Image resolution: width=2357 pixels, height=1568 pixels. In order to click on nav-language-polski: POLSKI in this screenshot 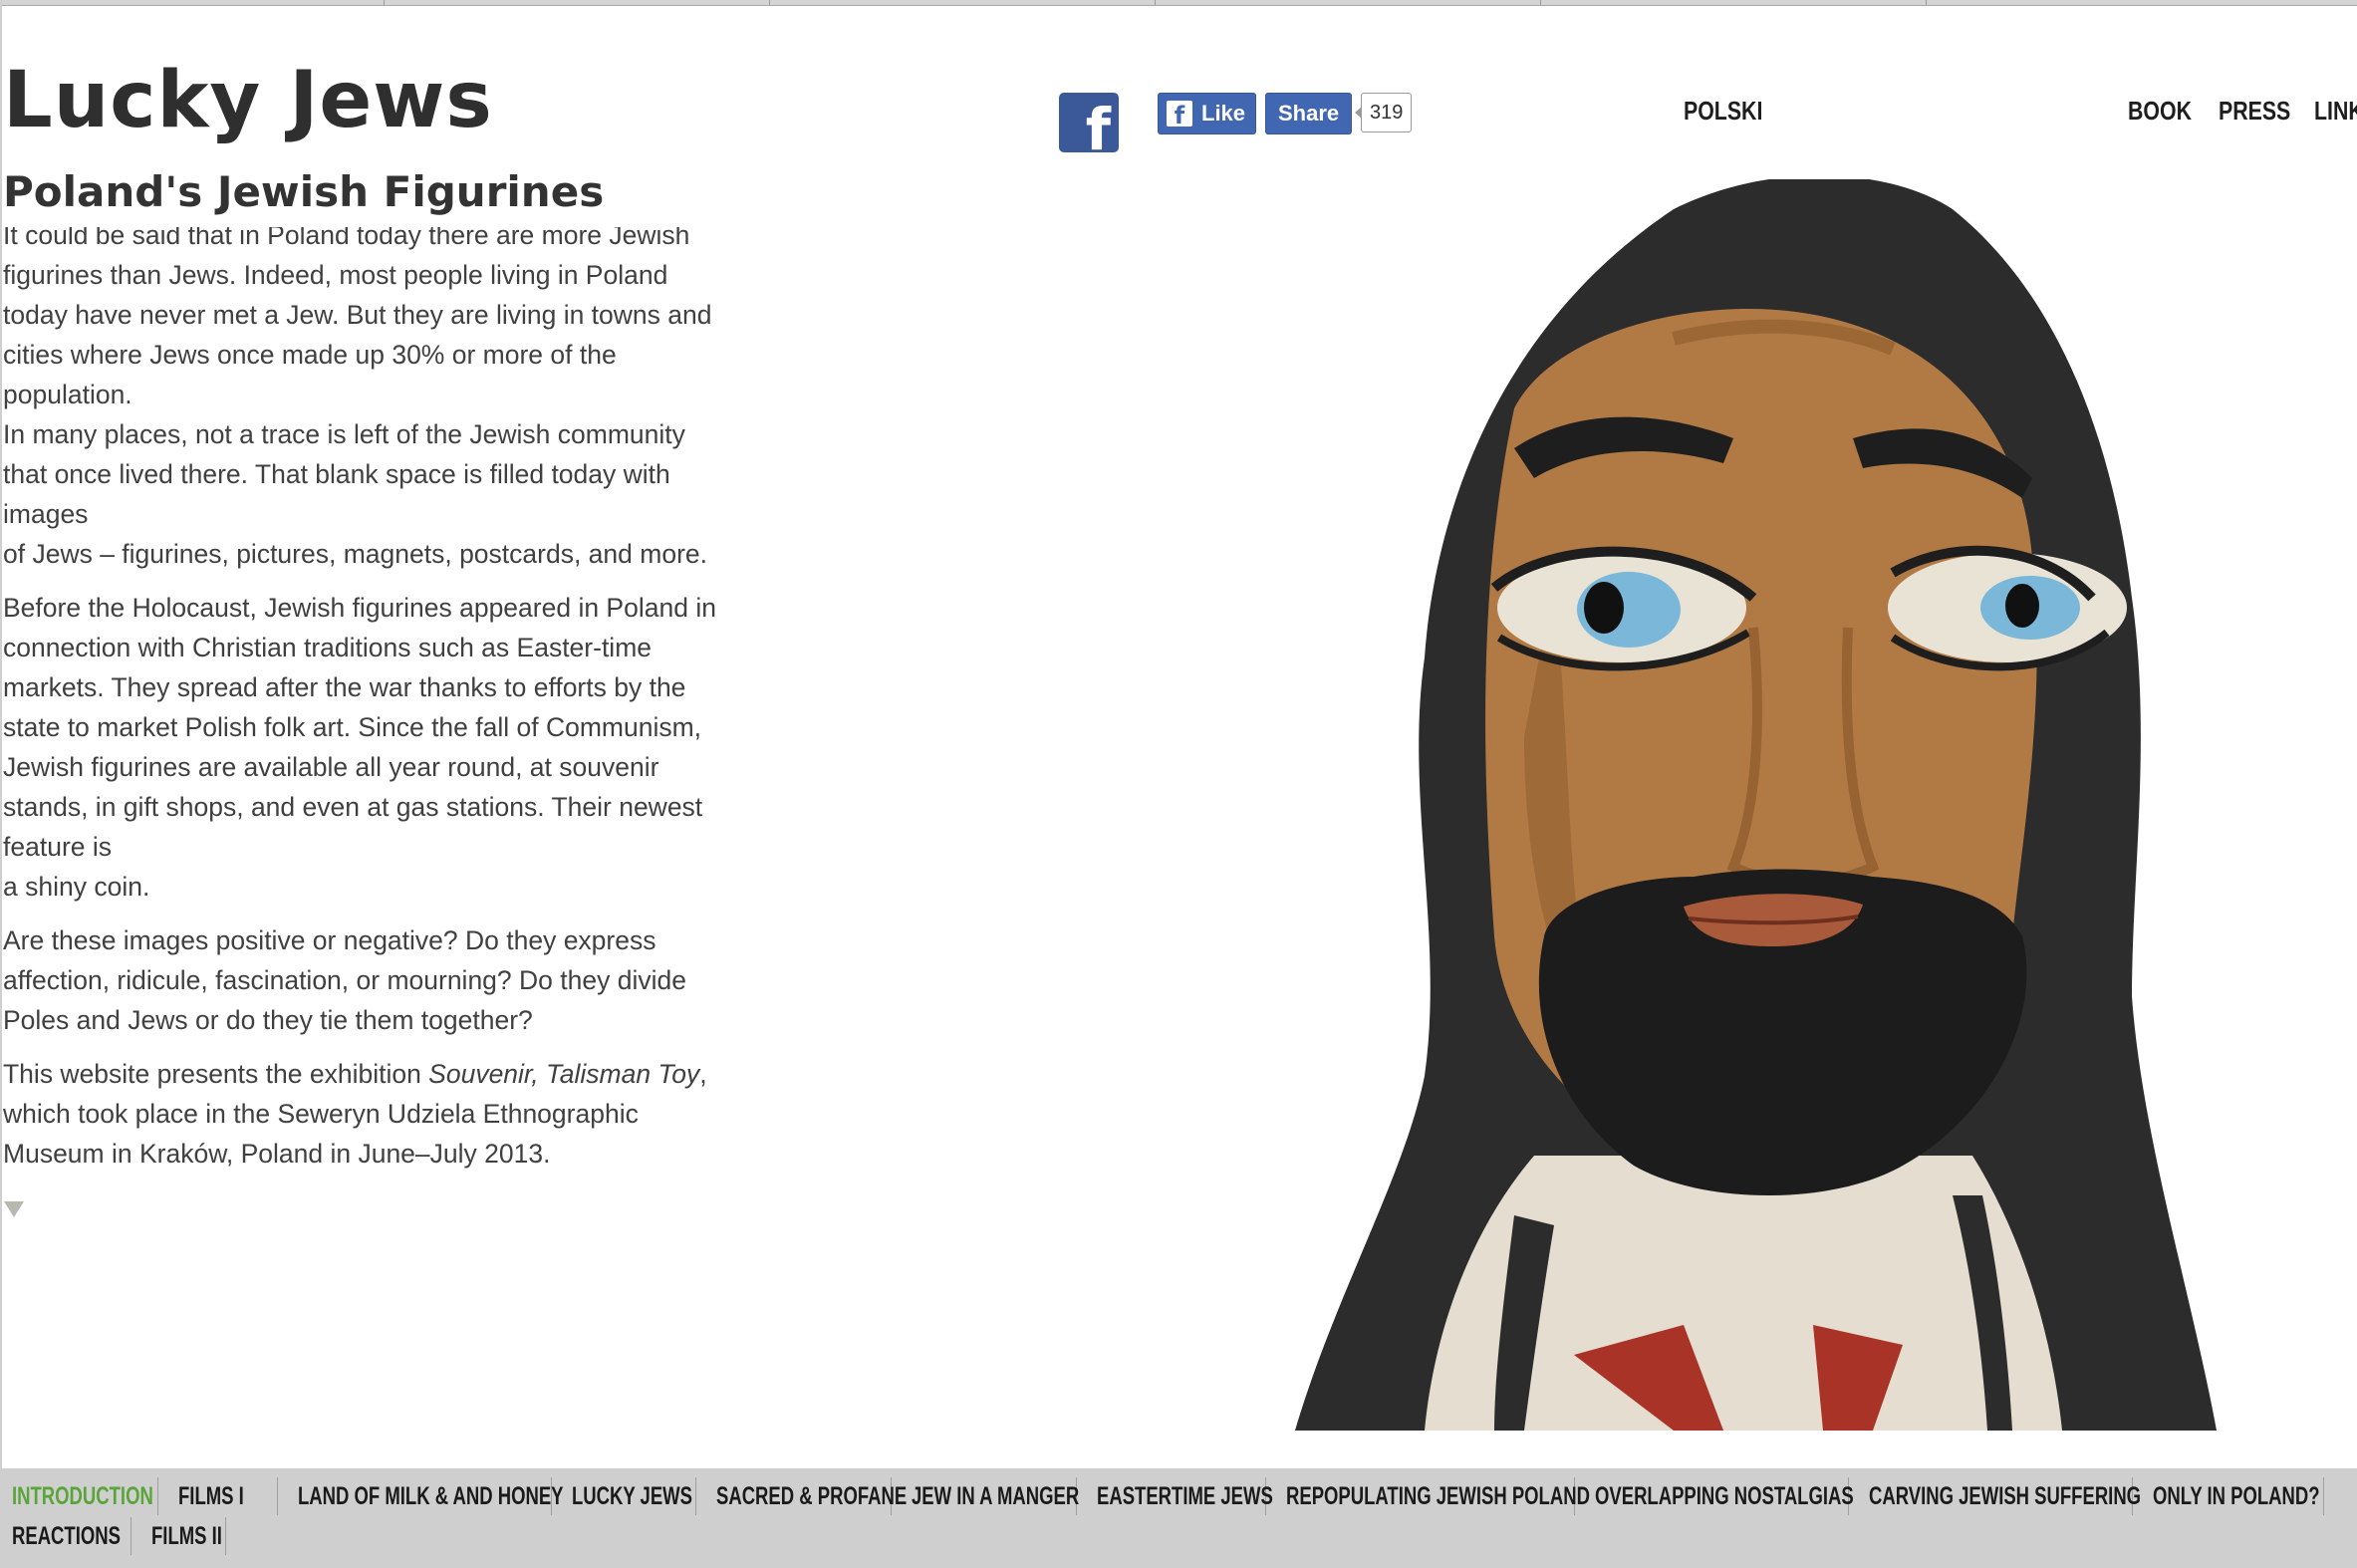, I will do `click(1723, 111)`.